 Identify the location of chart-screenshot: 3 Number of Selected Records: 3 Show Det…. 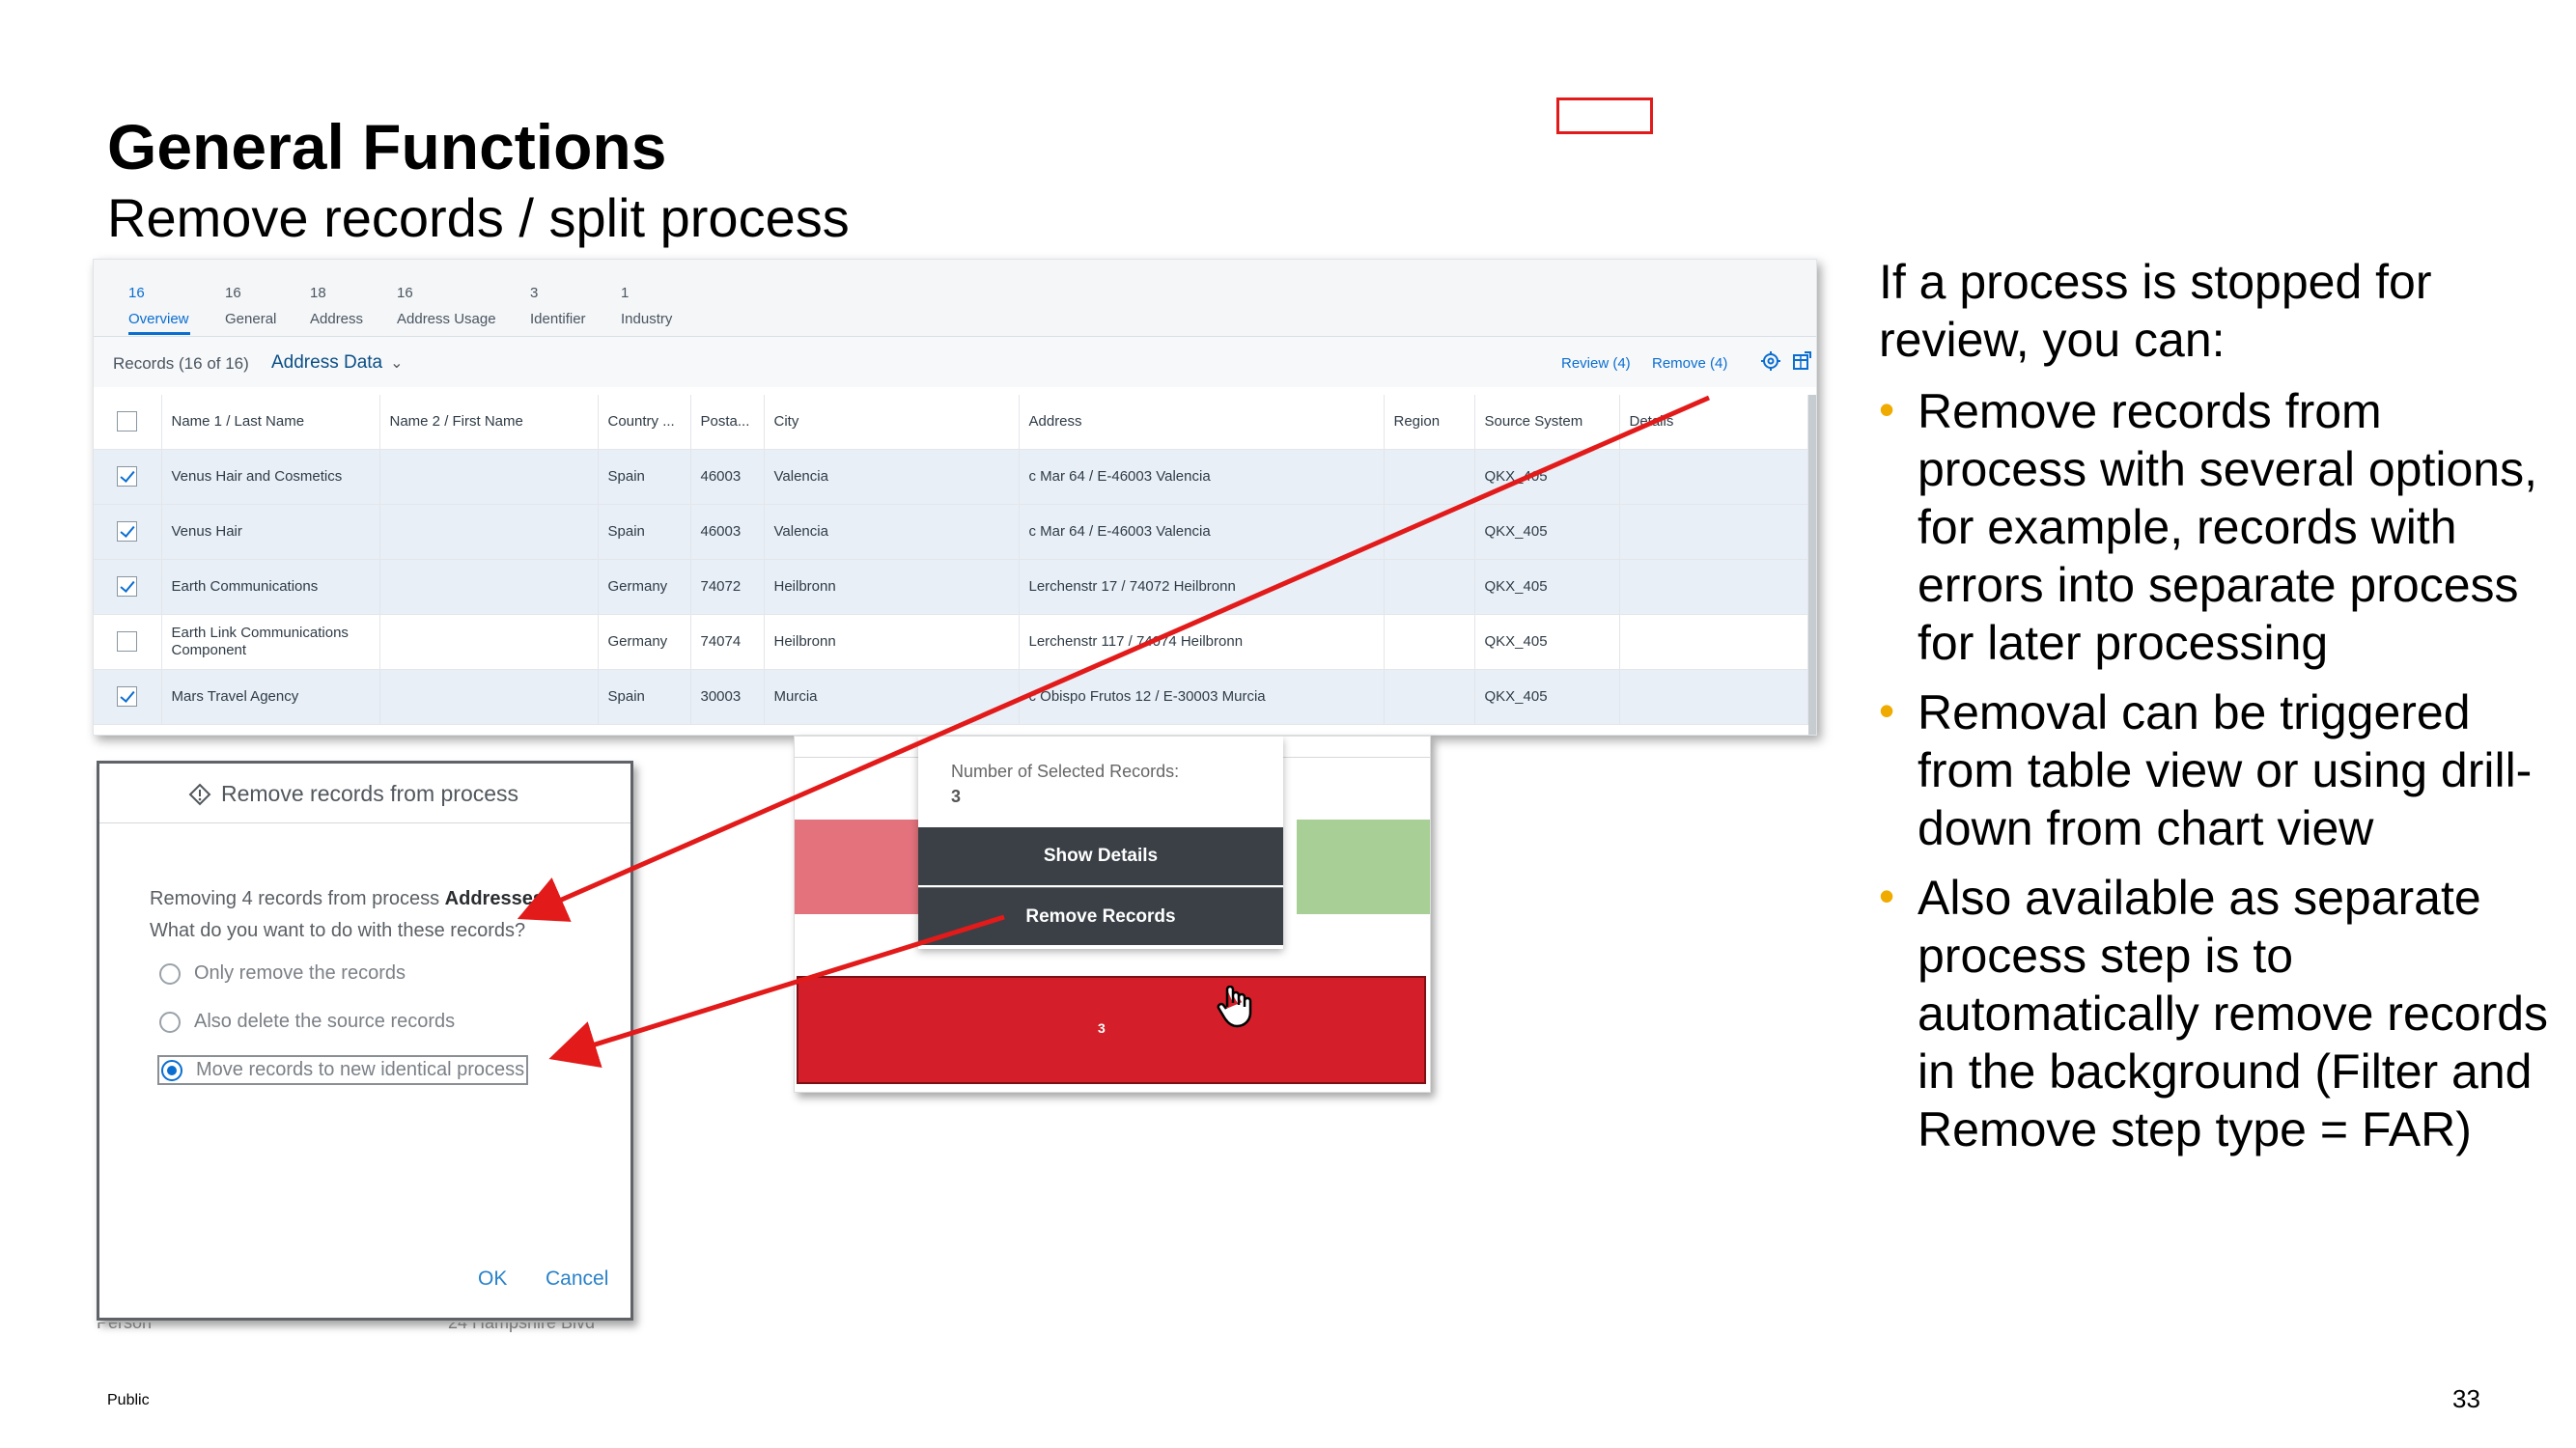
(1112, 915).